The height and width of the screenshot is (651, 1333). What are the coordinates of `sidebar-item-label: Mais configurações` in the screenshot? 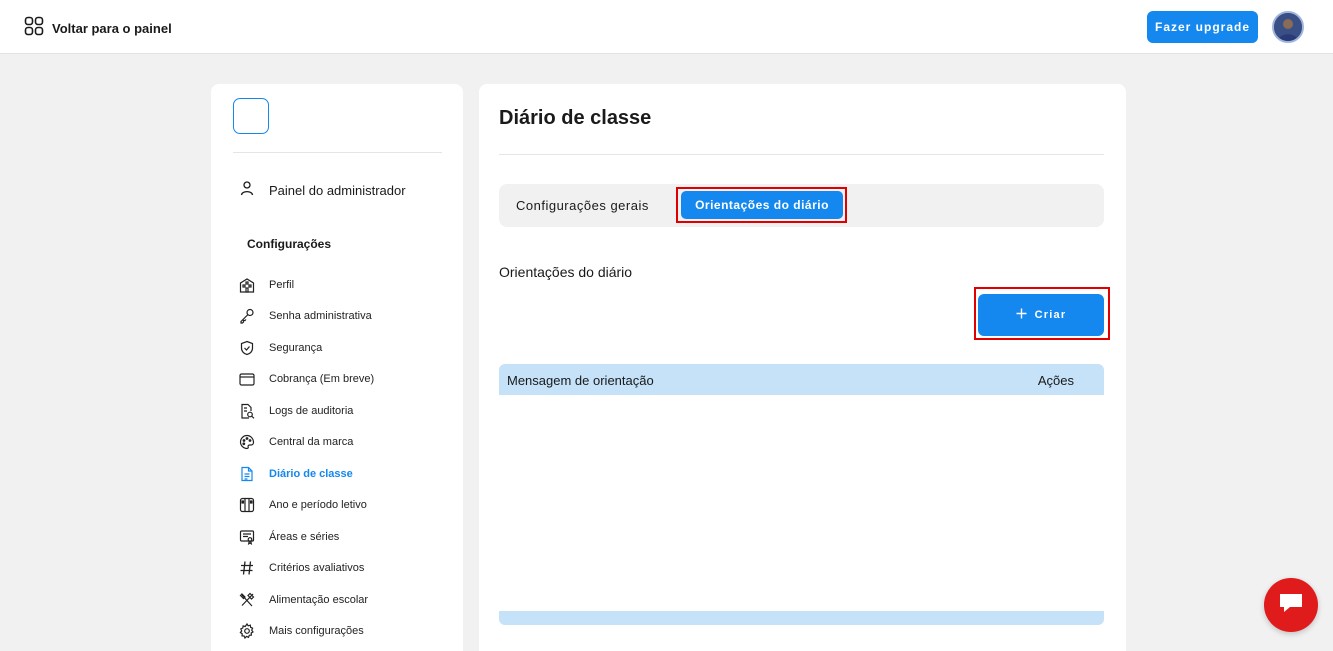 It's located at (316, 631).